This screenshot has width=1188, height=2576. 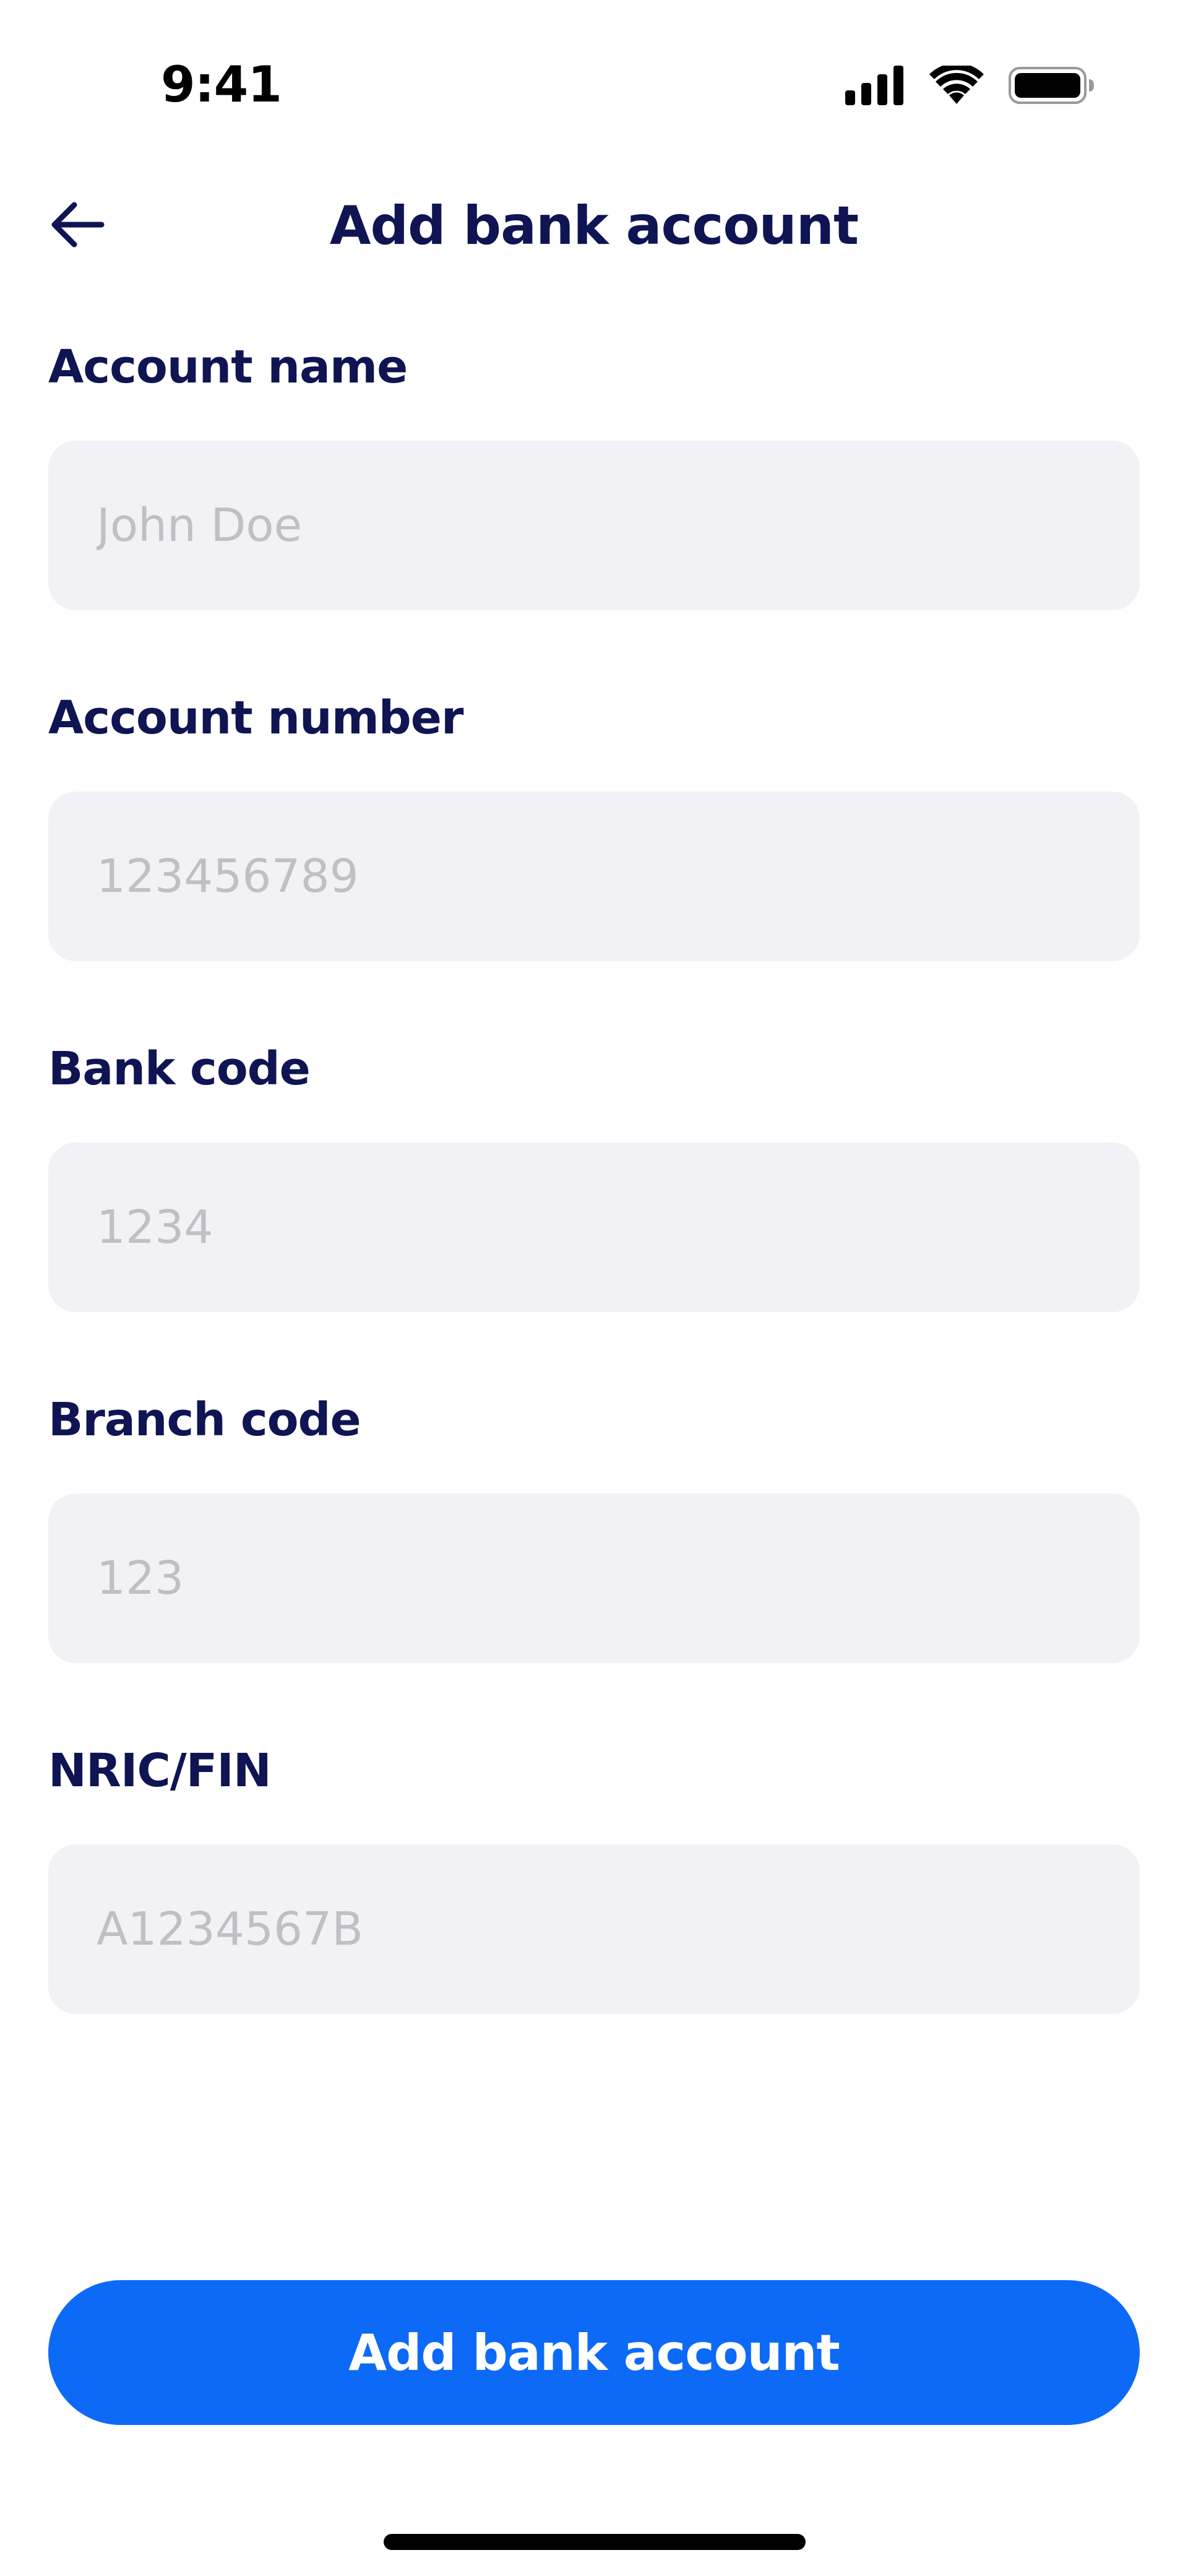 I want to click on header: Add bank account, so click(x=594, y=226).